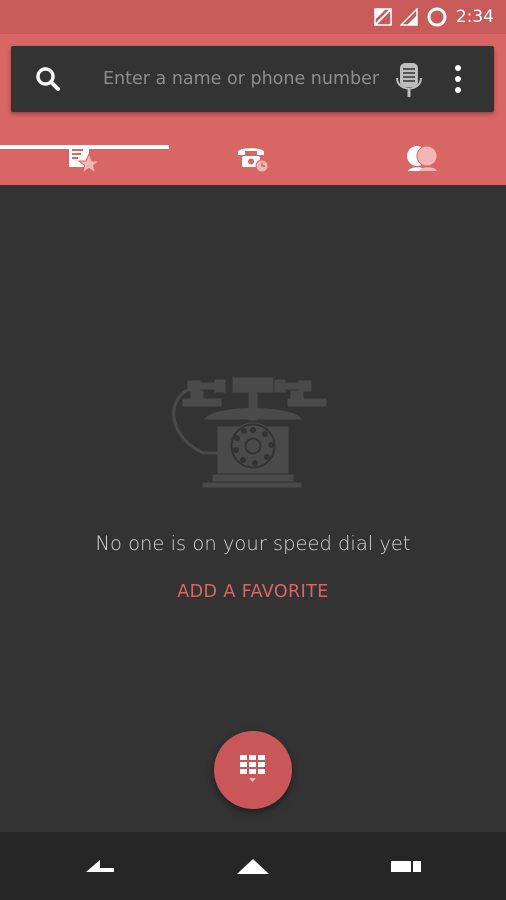 The width and height of the screenshot is (506, 900). I want to click on recent-apps-icon, so click(406, 866).